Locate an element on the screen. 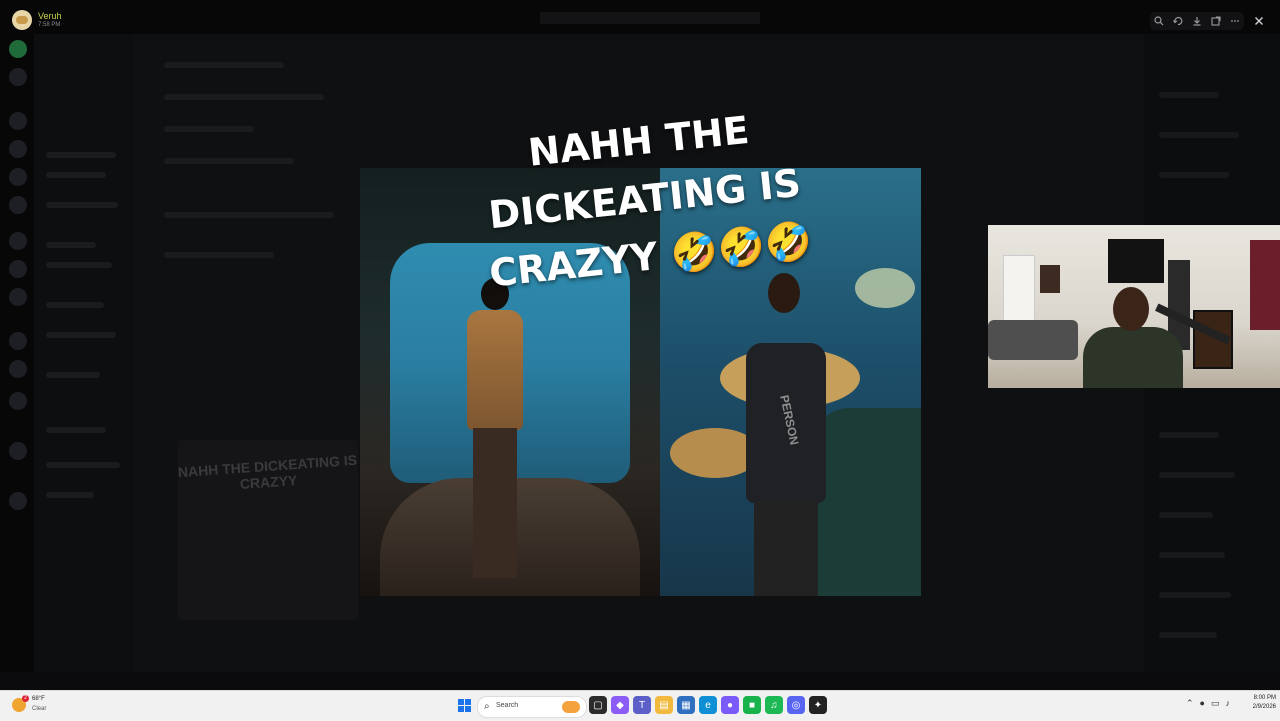 The image size is (1280, 721). viewer-topbar: Veruh 7:58 PM is located at coordinates (640, 17).